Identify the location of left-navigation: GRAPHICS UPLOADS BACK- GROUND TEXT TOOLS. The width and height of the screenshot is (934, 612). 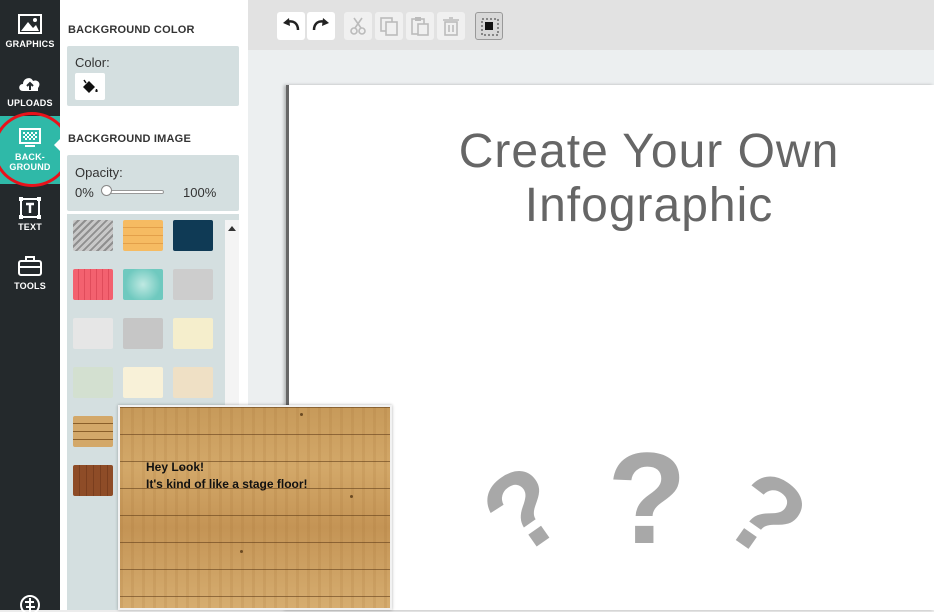
(30, 306).